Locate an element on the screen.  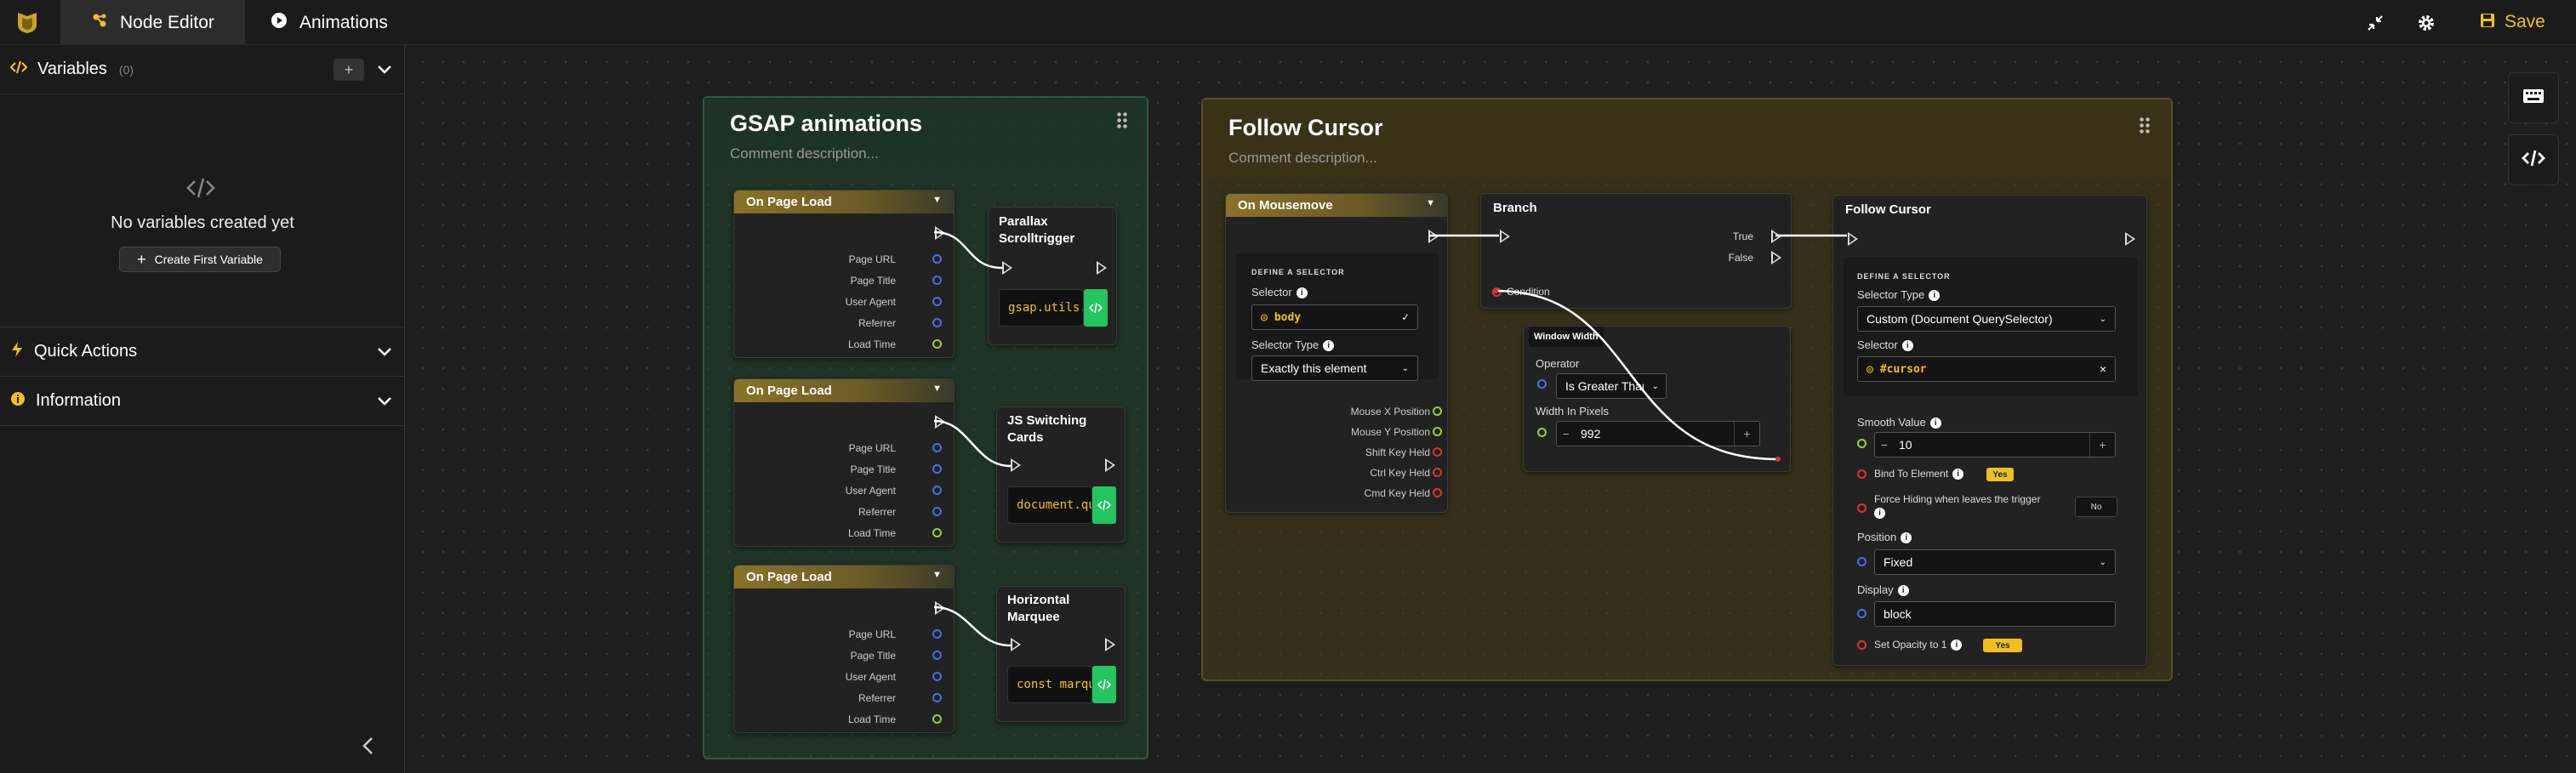
code-node-switching-cards: JS Switching Cards document.qu is located at coordinates (1061, 474).